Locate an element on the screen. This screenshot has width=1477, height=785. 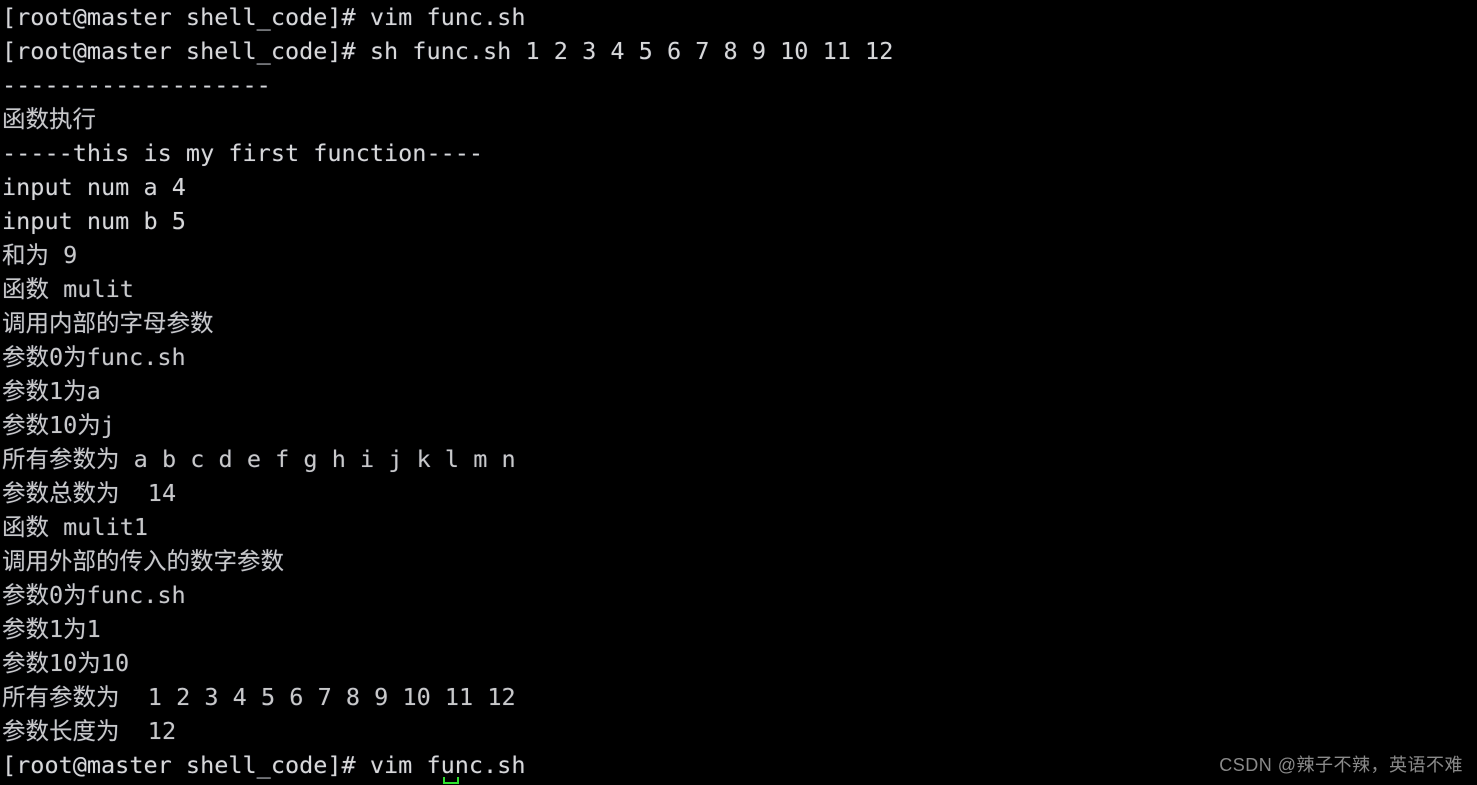
text-cursor is located at coordinates (451, 780).